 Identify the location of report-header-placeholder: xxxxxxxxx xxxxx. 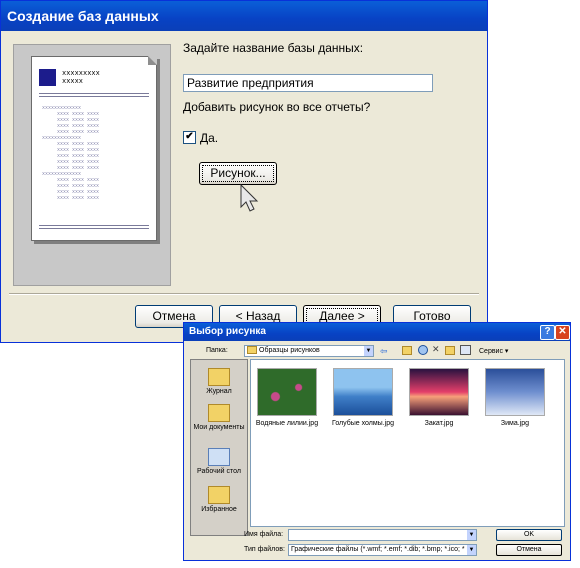
(81, 78).